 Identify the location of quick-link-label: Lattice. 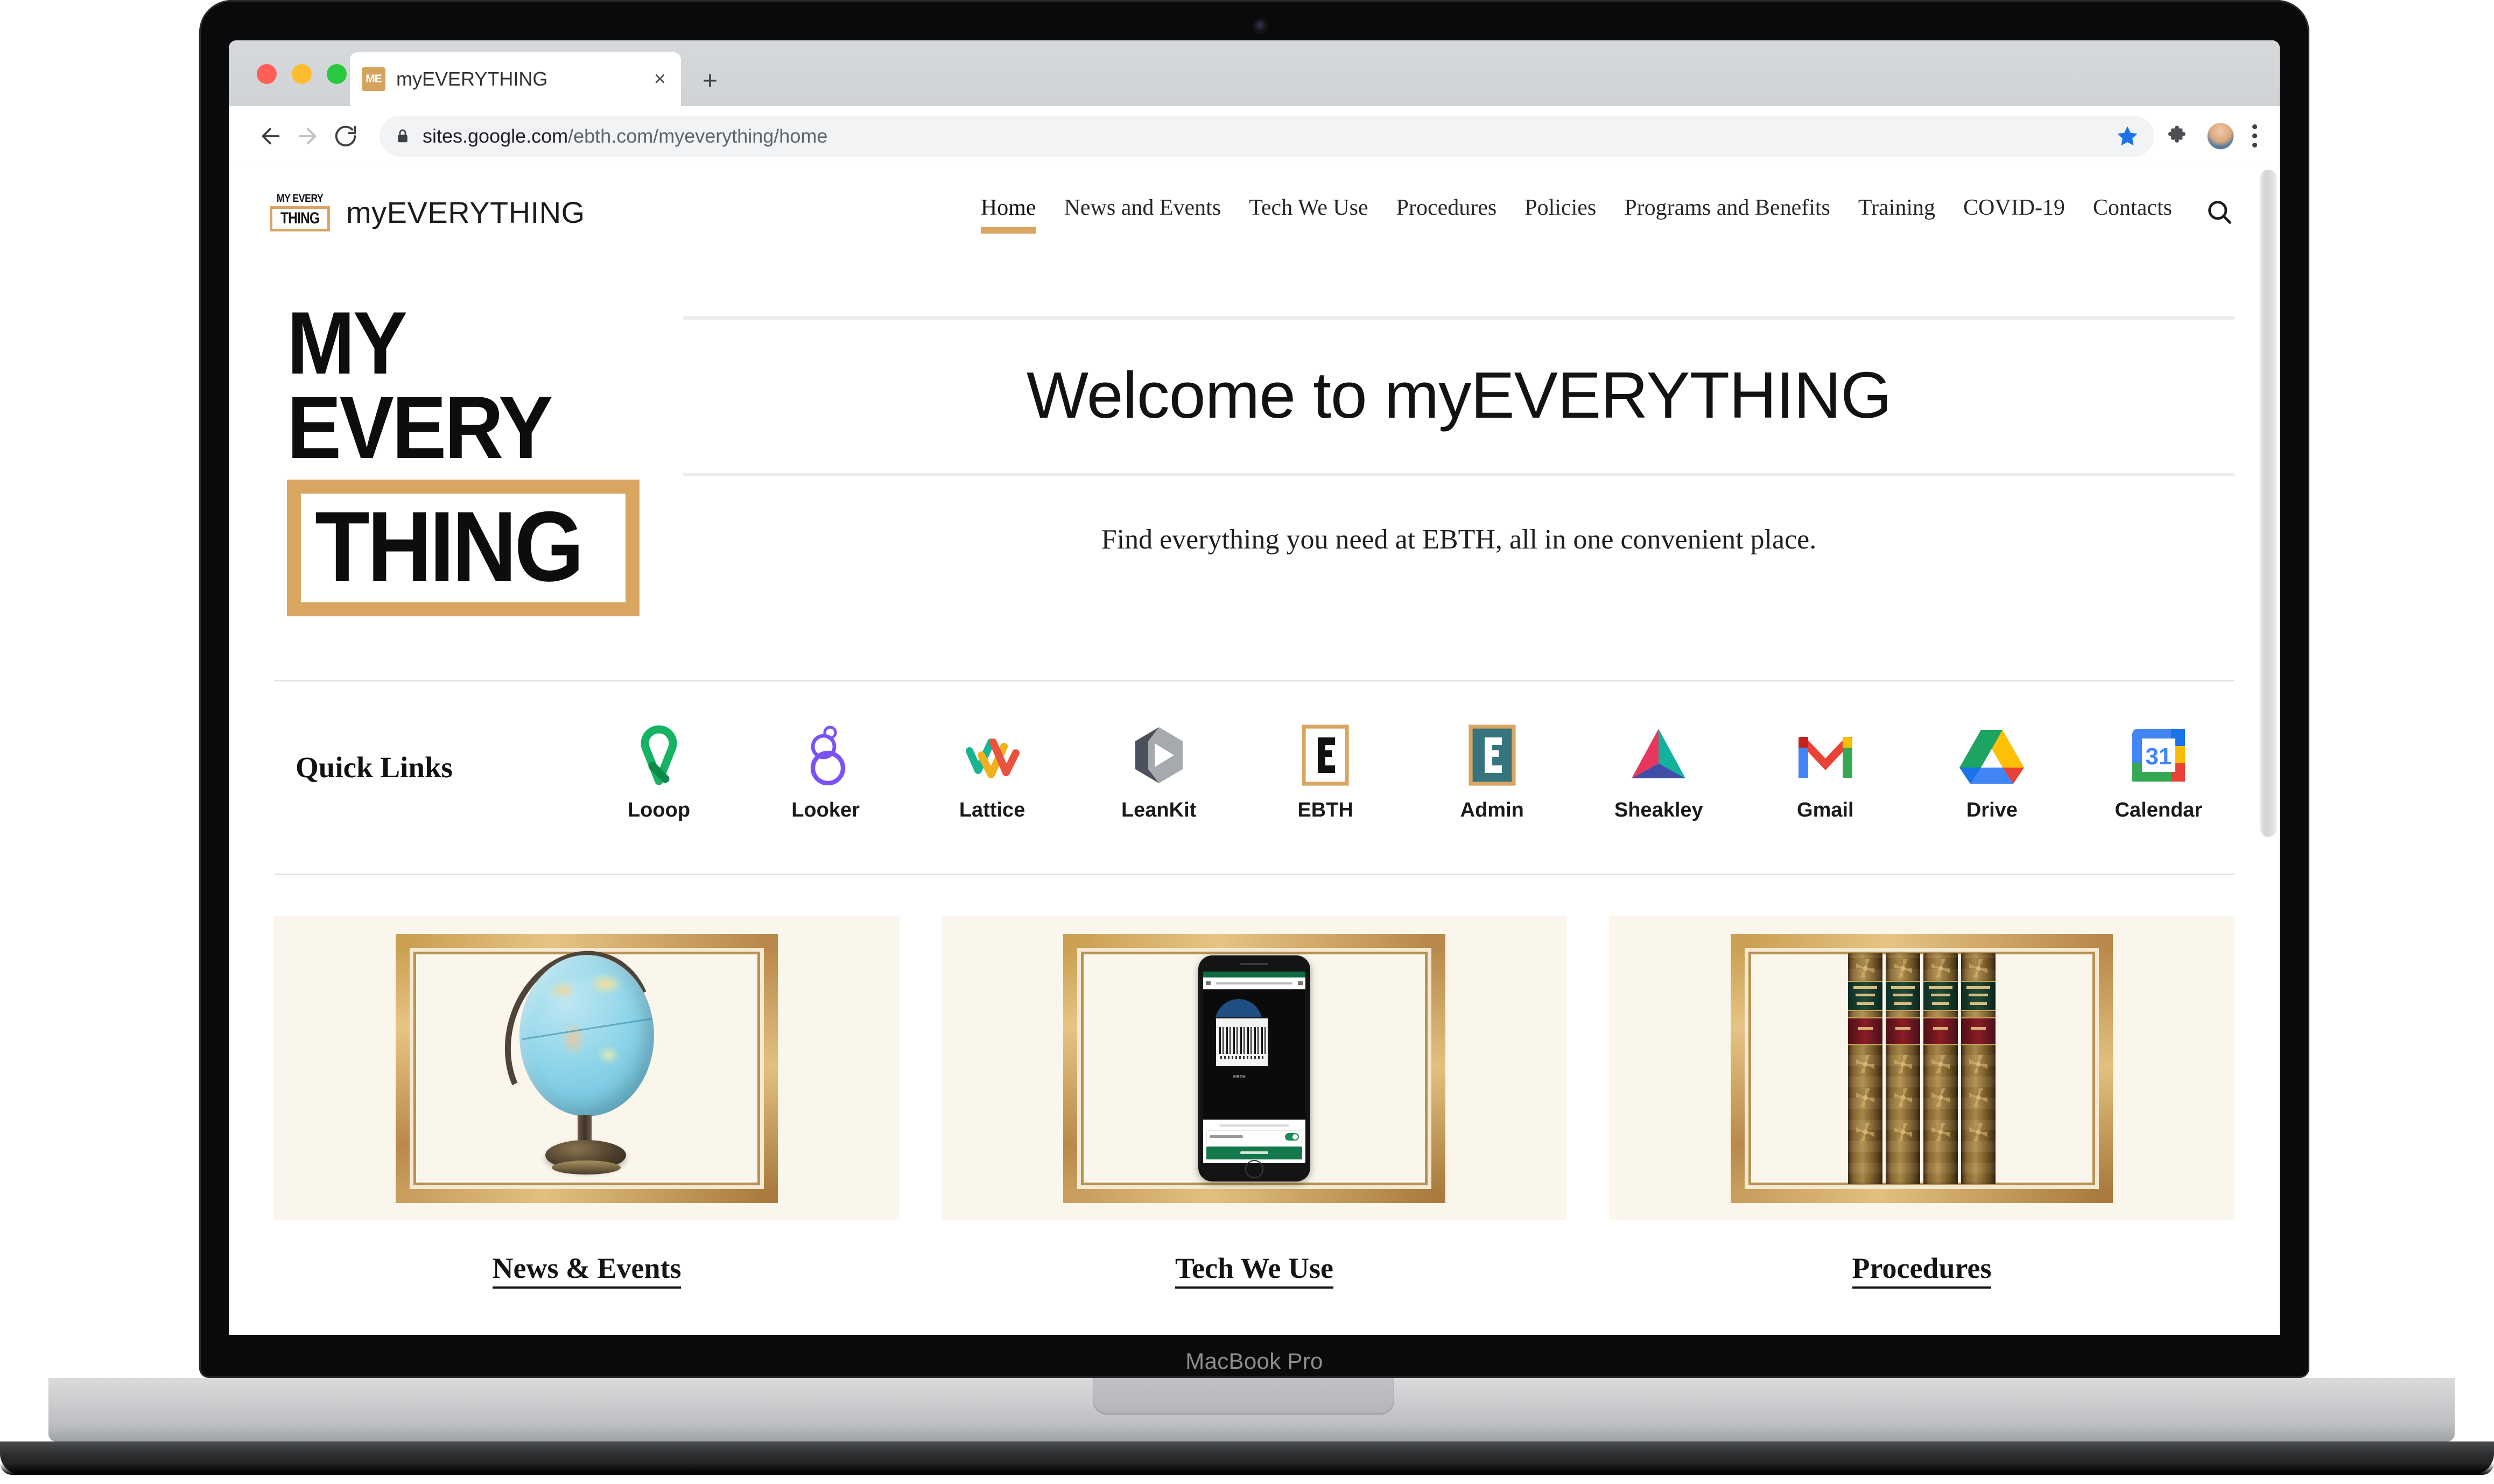
(992, 810).